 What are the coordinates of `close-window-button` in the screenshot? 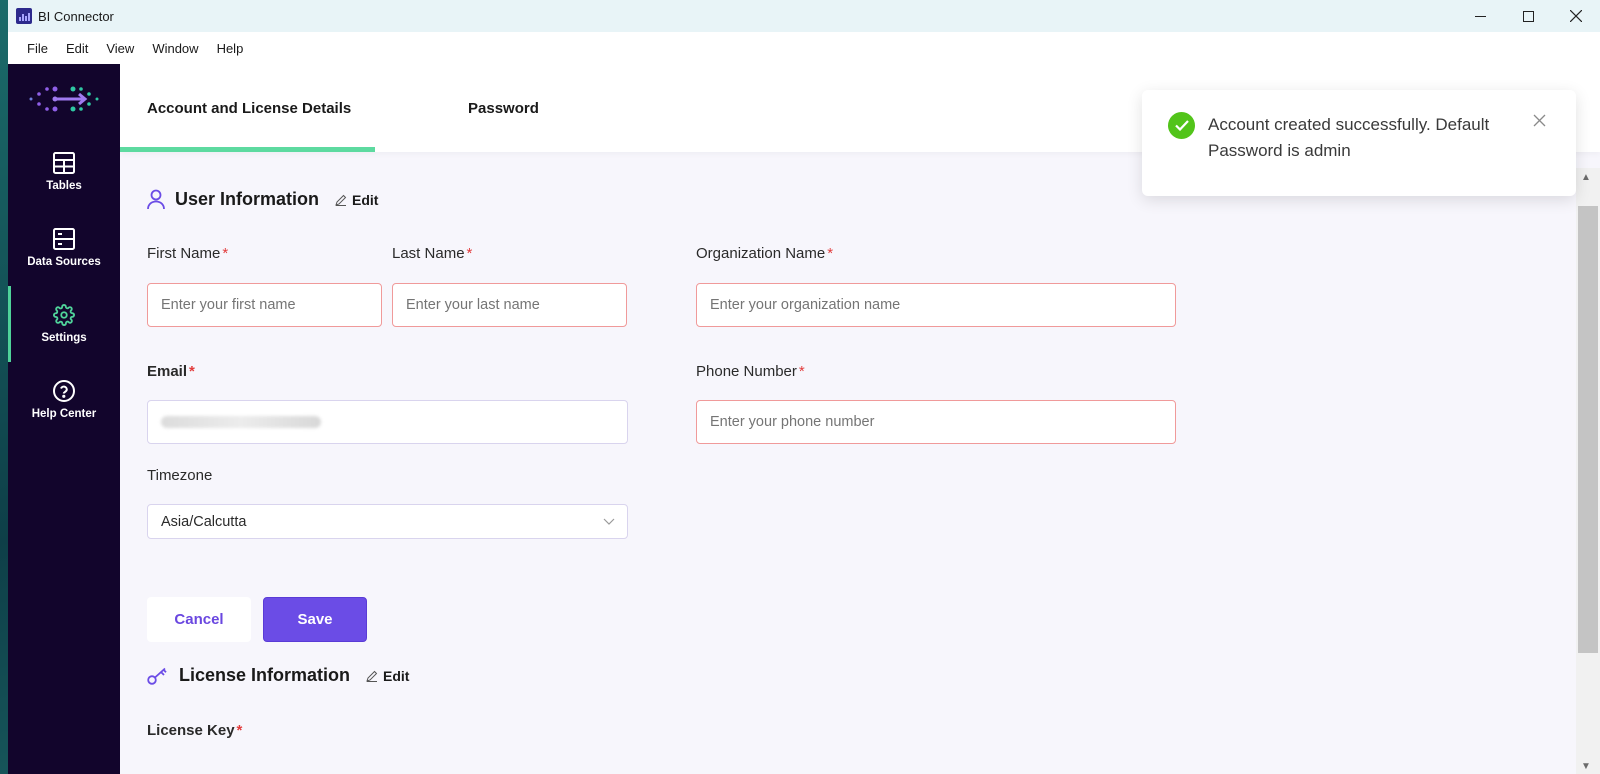 It's located at (1576, 16).